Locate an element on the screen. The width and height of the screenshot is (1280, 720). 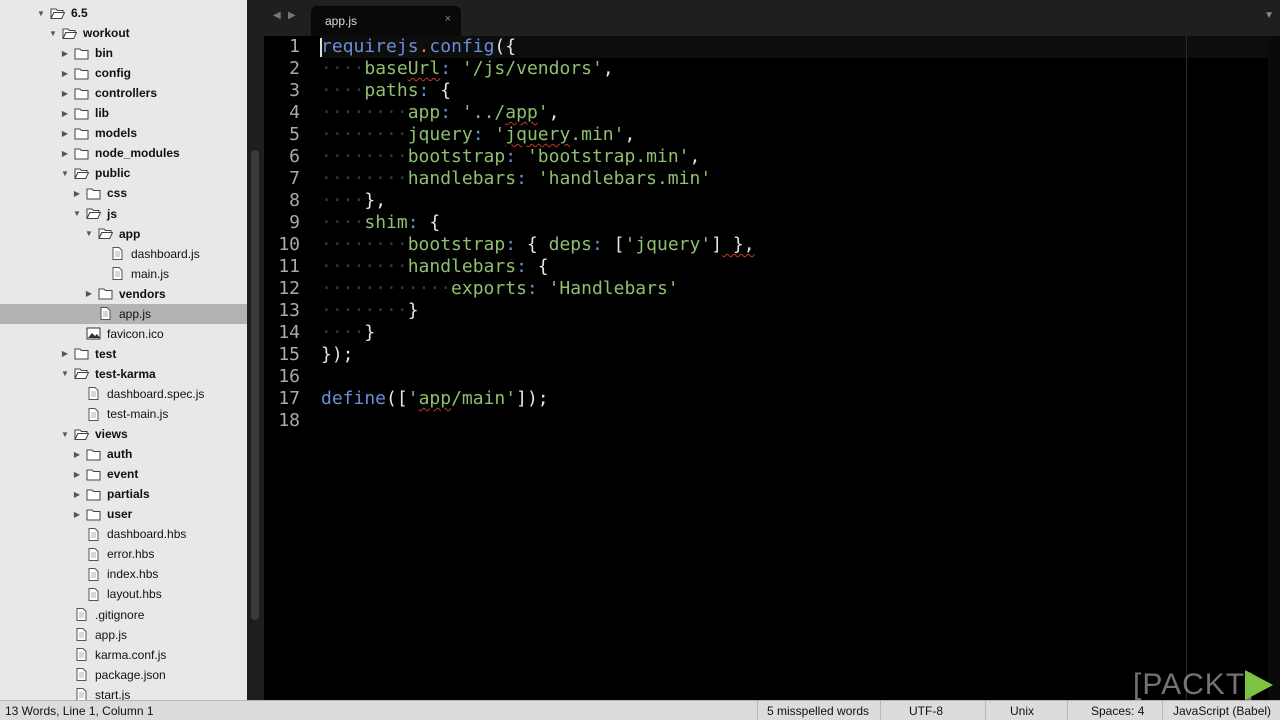
code-token: 'handlebars.min' is located at coordinates (624, 178).